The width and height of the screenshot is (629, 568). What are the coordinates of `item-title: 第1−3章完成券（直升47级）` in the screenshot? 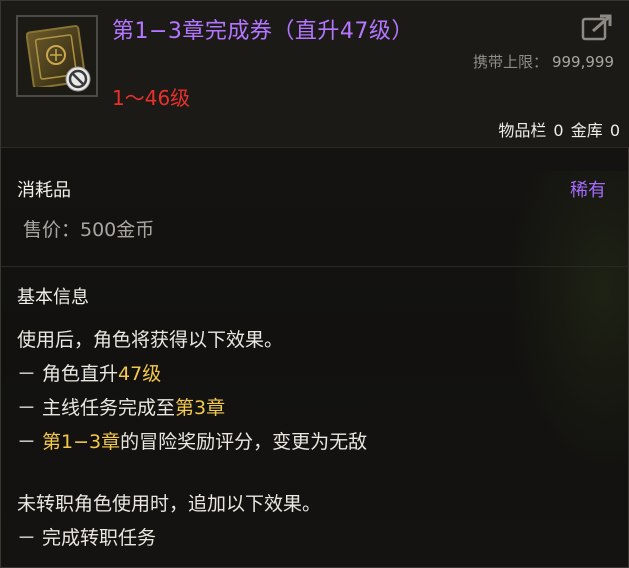 It's located at (263, 31).